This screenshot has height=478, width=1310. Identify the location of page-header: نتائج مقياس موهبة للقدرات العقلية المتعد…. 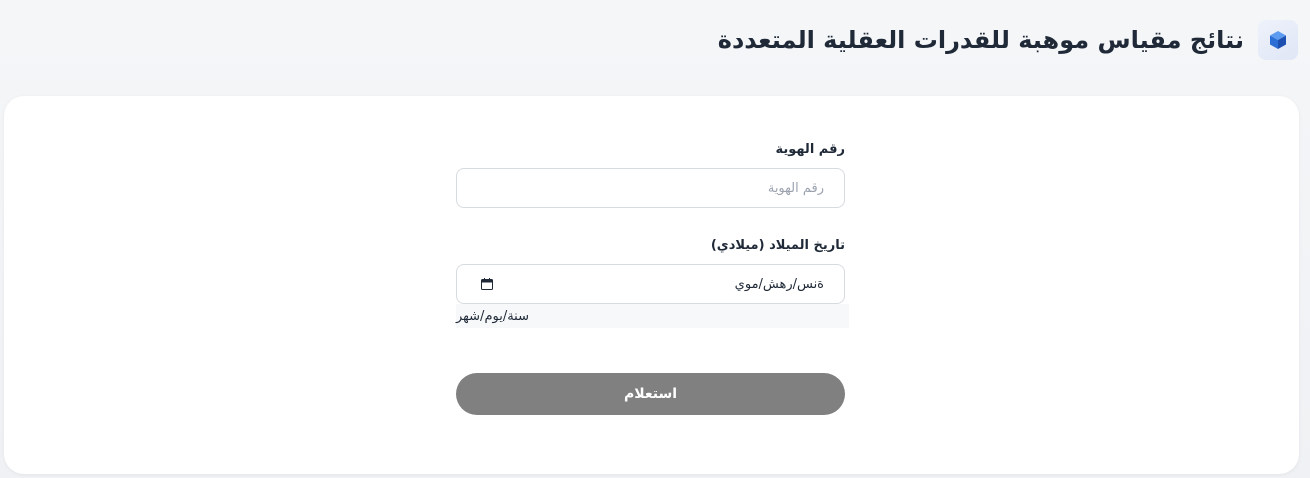
(1008, 40).